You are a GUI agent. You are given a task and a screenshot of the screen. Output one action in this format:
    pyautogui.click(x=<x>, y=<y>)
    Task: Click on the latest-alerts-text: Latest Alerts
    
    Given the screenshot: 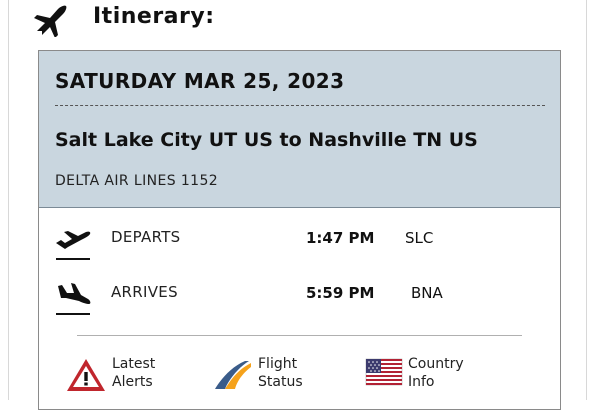 What is the action you would take?
    pyautogui.click(x=133, y=373)
    